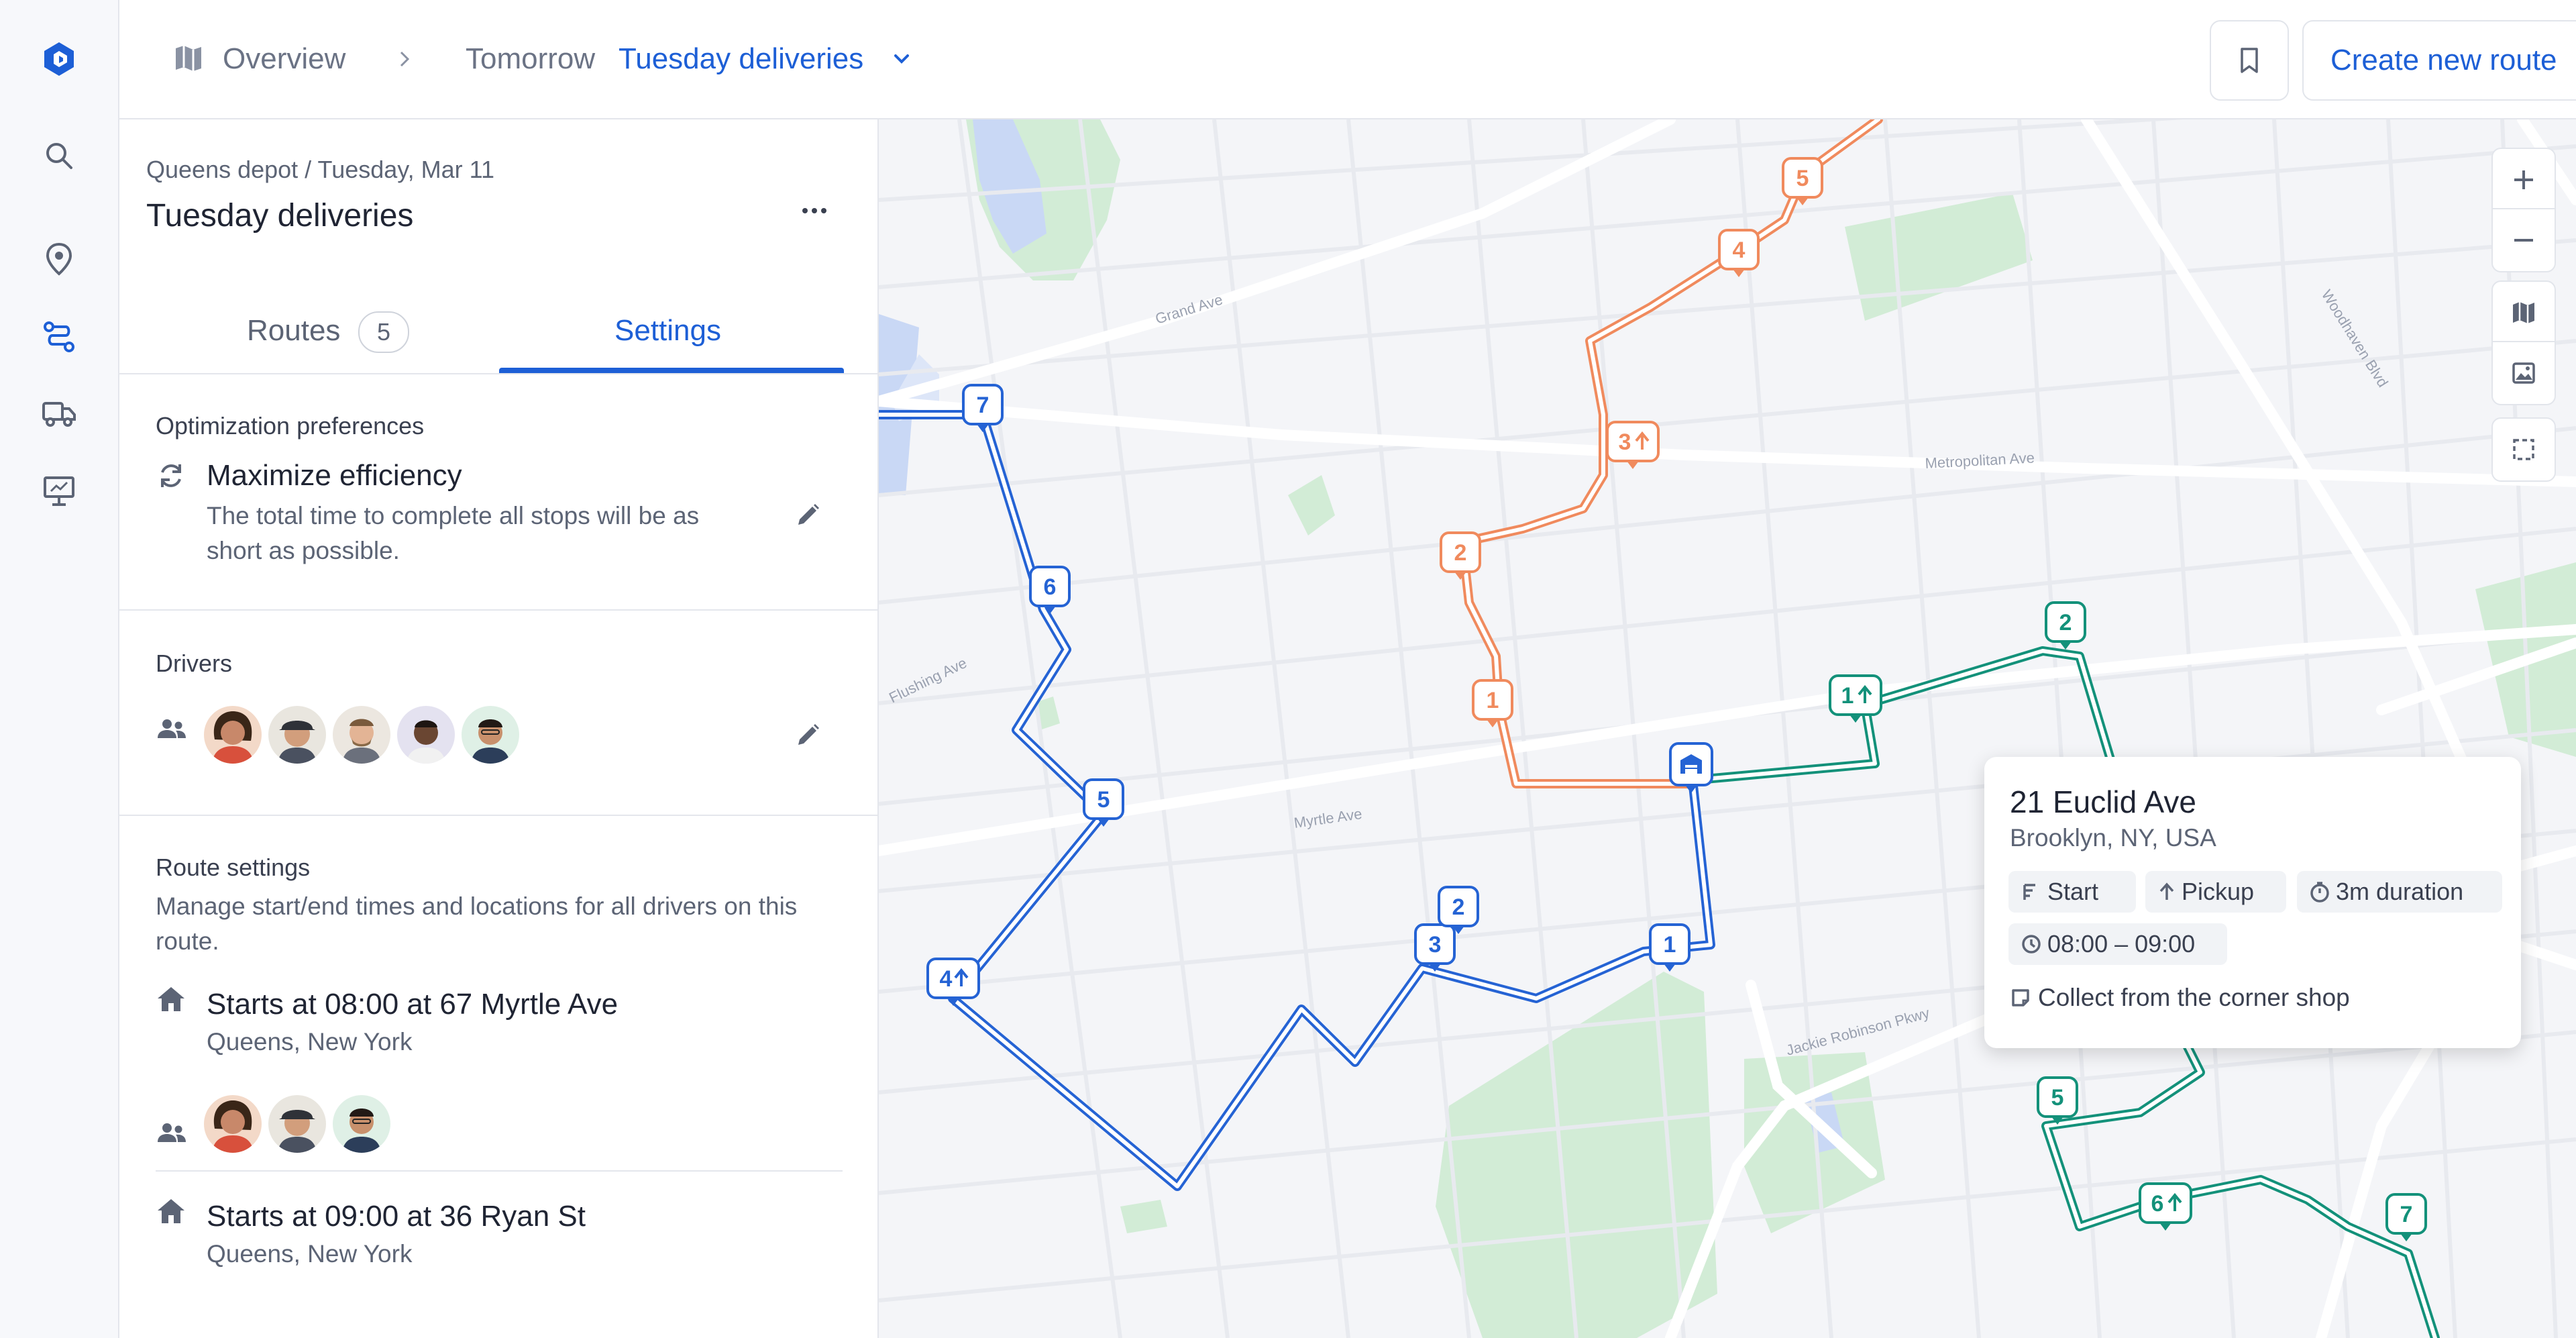 This screenshot has width=2576, height=1338. What do you see at coordinates (1633, 445) in the screenshot?
I see `stop-marker-orange: 3` at bounding box center [1633, 445].